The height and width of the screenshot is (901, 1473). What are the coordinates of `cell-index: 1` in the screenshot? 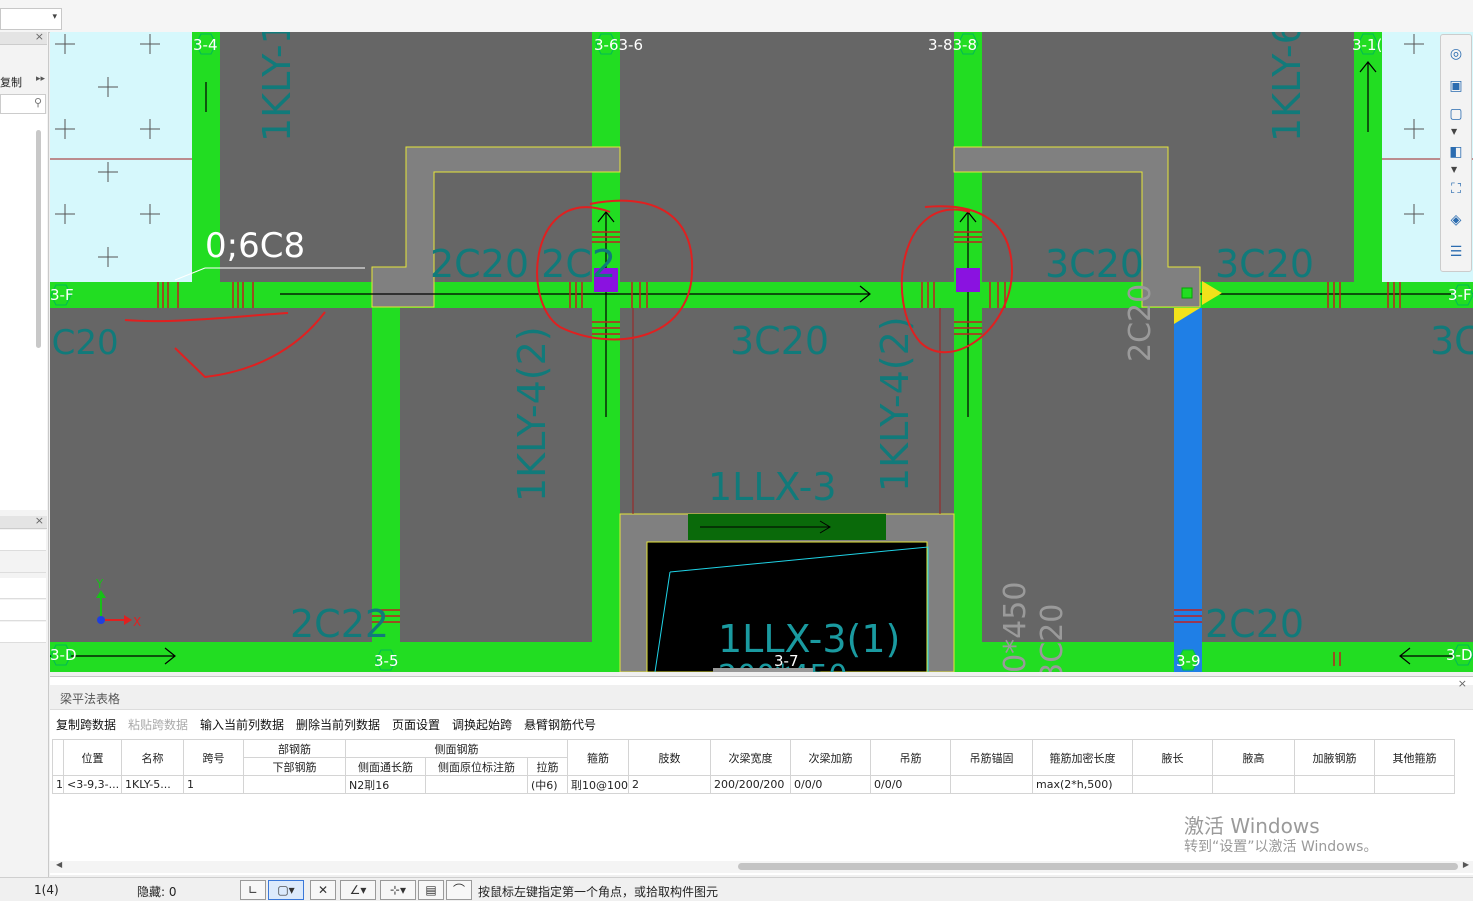 It's located at (58, 784).